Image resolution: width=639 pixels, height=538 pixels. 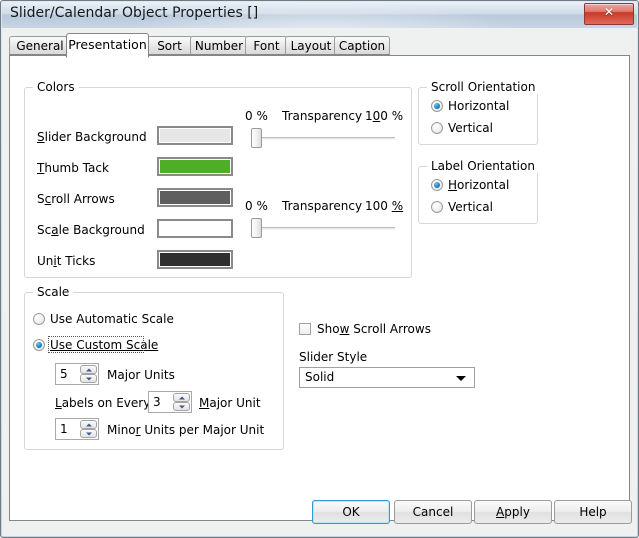 What do you see at coordinates (219, 45) in the screenshot?
I see `tab-number: Number` at bounding box center [219, 45].